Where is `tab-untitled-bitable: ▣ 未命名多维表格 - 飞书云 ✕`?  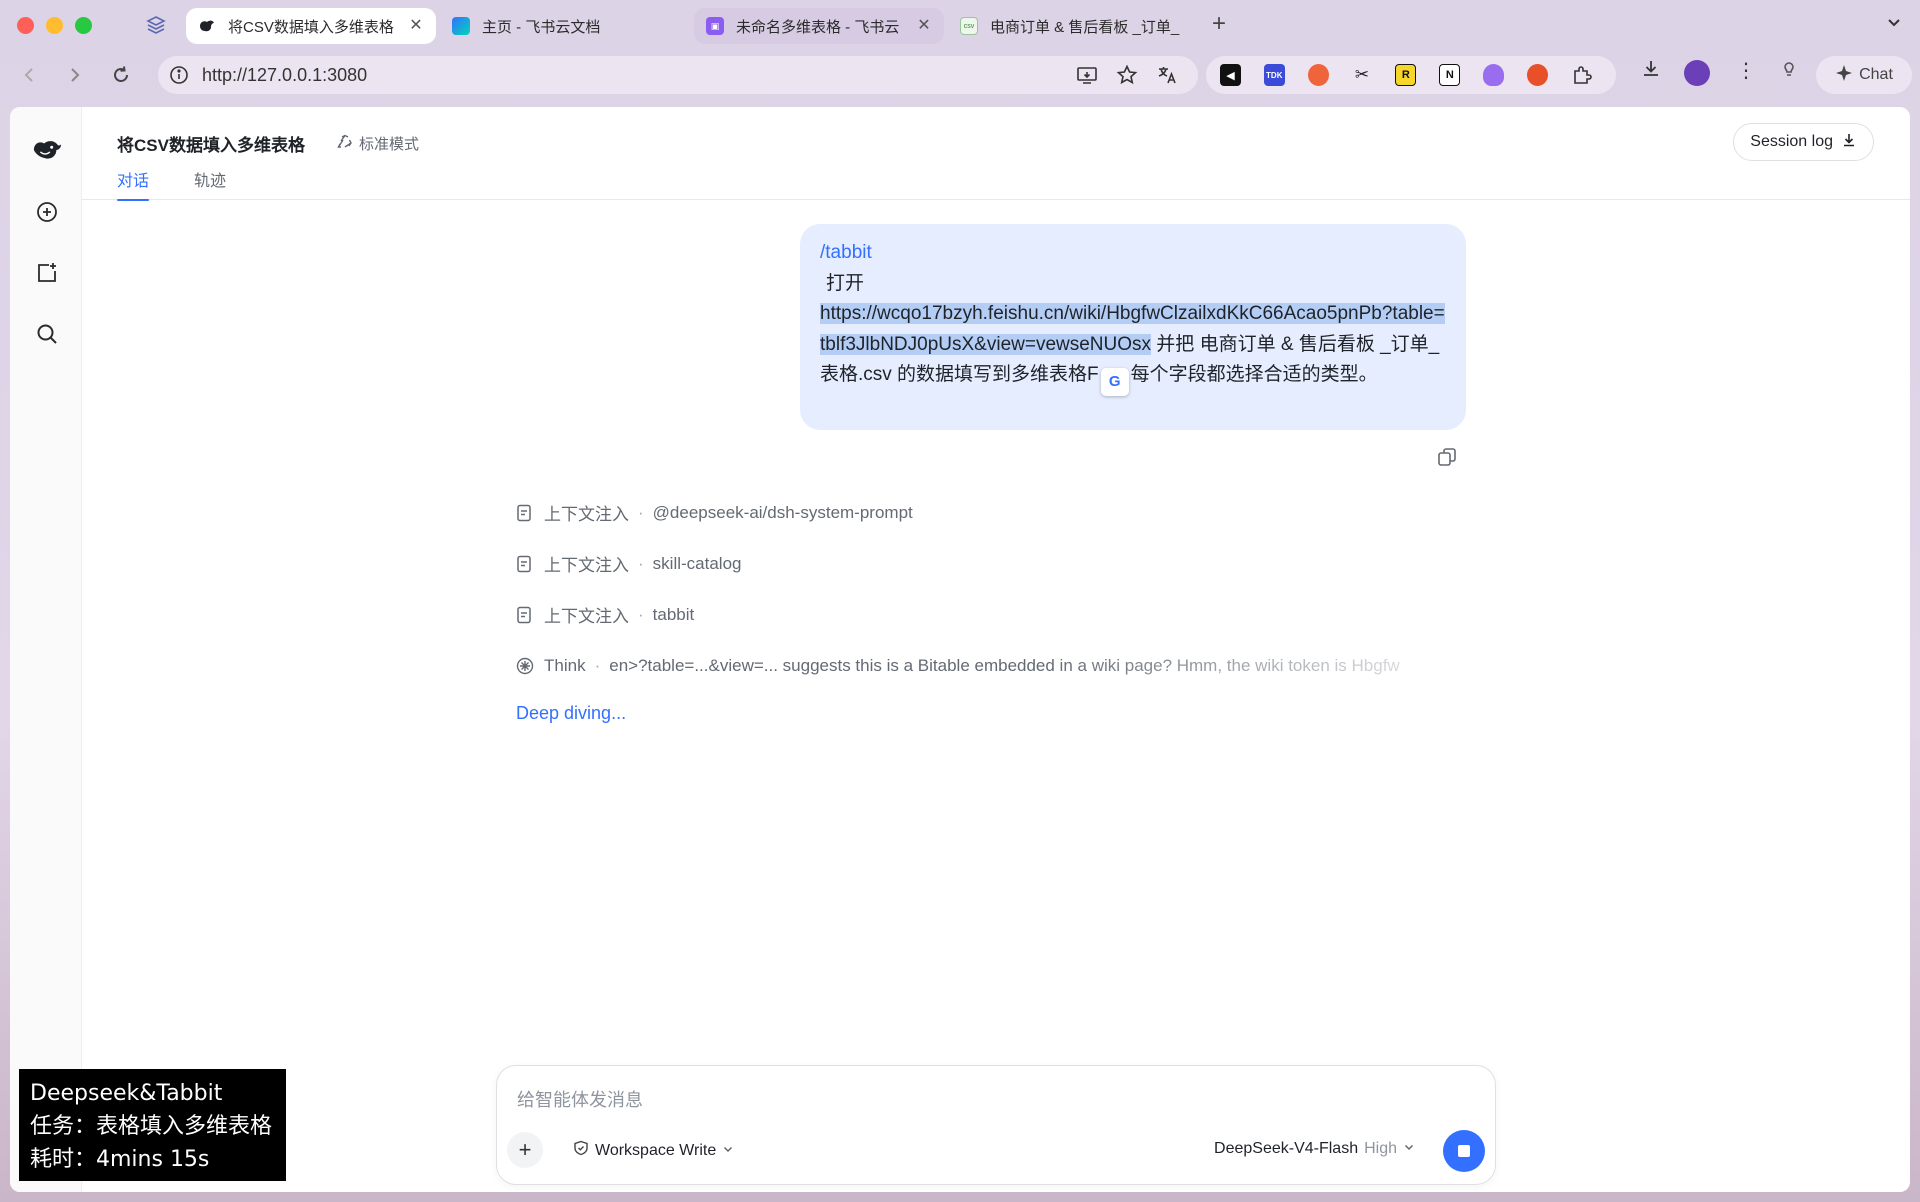
tab-untitled-bitable: ▣ 未命名多维表格 - 飞书云 ✕ is located at coordinates (819, 26).